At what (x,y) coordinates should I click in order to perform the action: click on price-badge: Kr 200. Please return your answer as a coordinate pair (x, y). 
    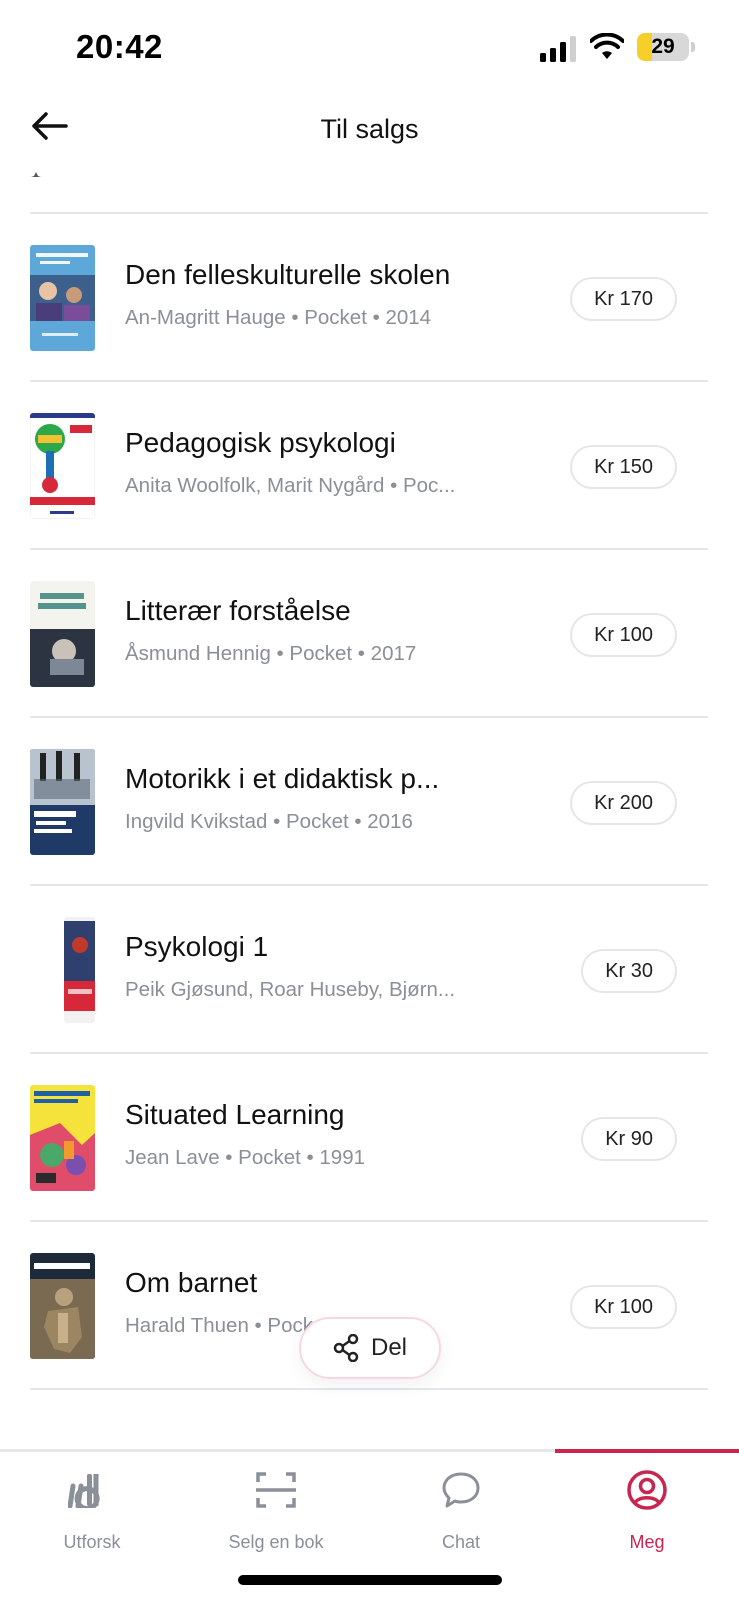
    Looking at the image, I should click on (623, 803).